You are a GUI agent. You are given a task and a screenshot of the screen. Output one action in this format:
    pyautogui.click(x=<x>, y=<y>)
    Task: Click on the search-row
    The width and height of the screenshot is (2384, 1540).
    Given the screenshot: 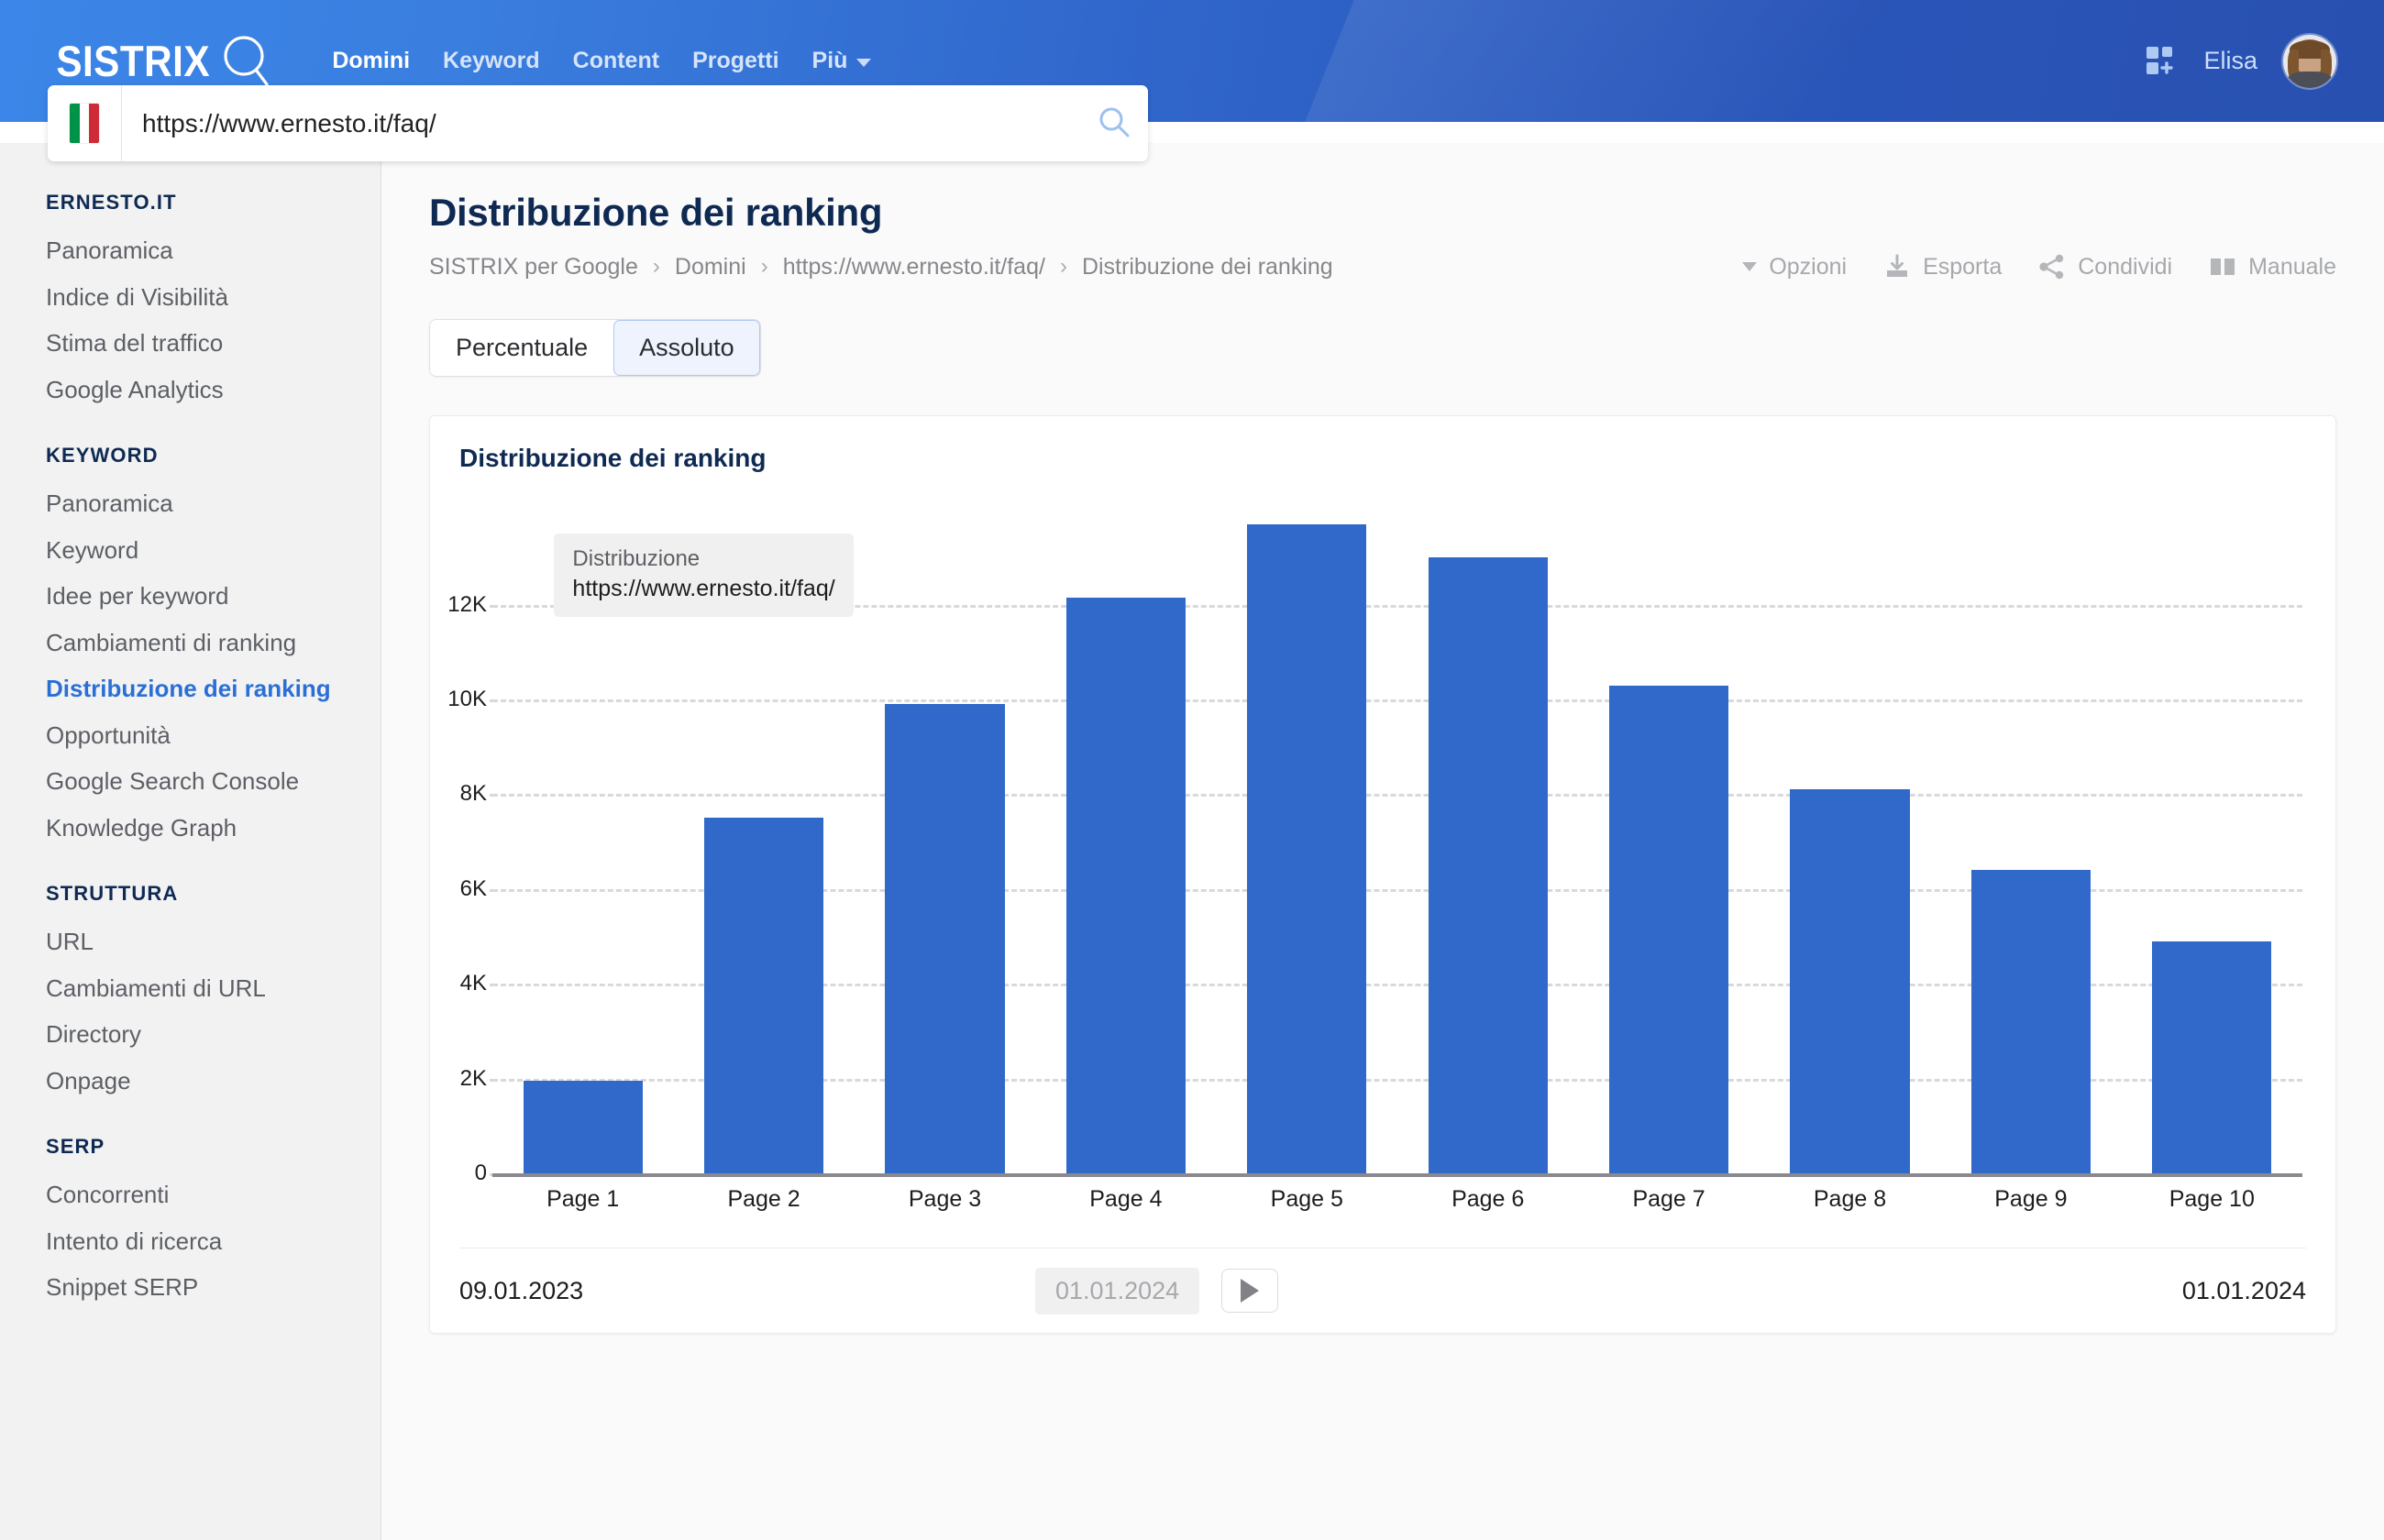 What is the action you would take?
    pyautogui.click(x=1192, y=123)
    